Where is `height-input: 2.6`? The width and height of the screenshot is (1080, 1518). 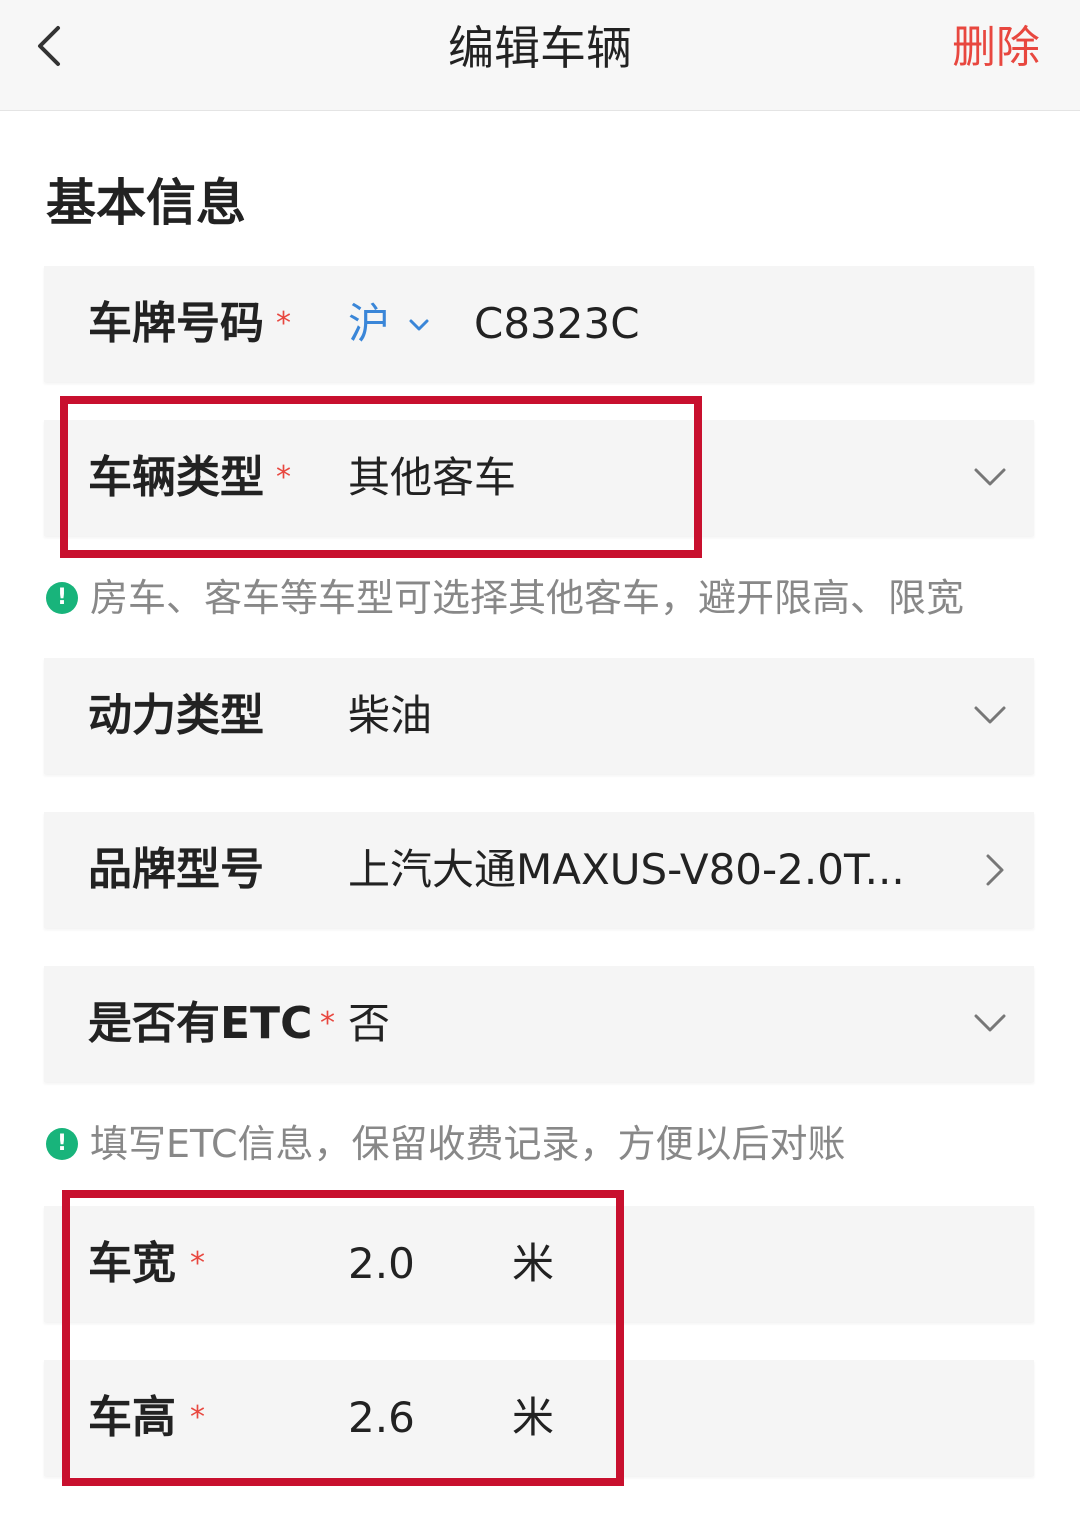 height-input: 2.6 is located at coordinates (381, 1418).